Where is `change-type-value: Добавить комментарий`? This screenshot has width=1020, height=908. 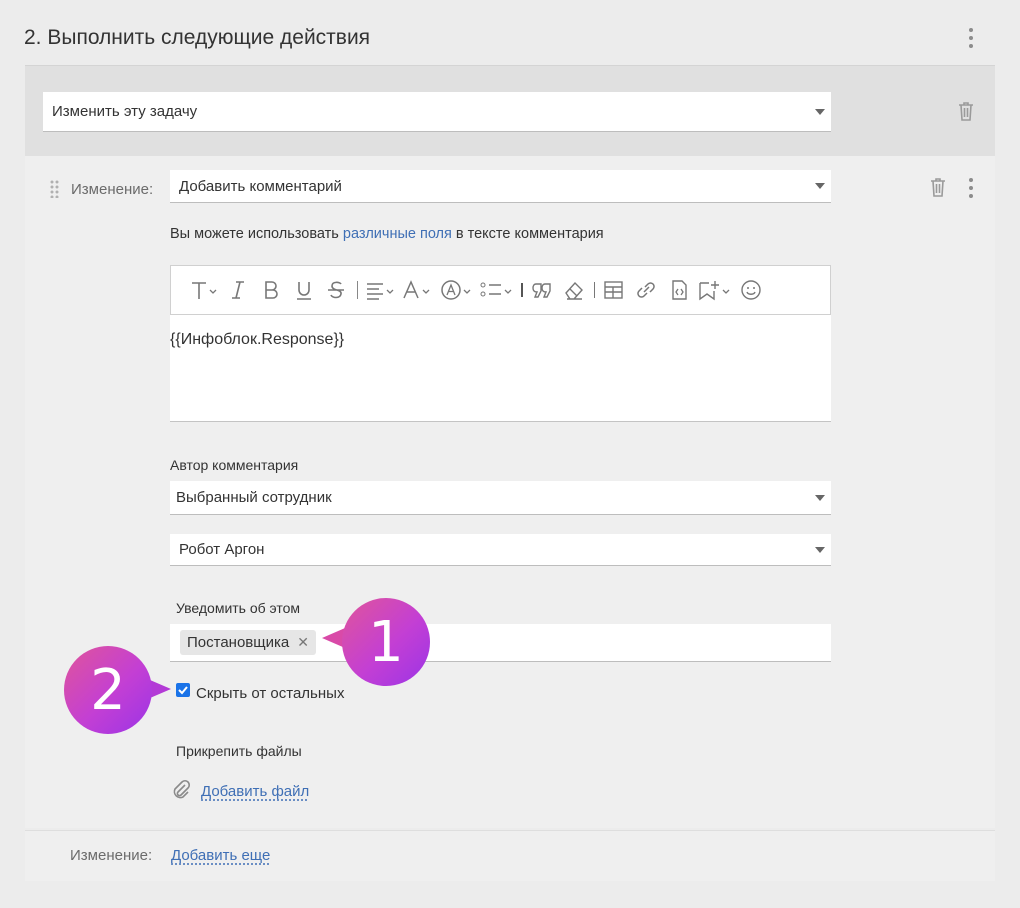
change-type-value: Добавить комментарий is located at coordinates (260, 186).